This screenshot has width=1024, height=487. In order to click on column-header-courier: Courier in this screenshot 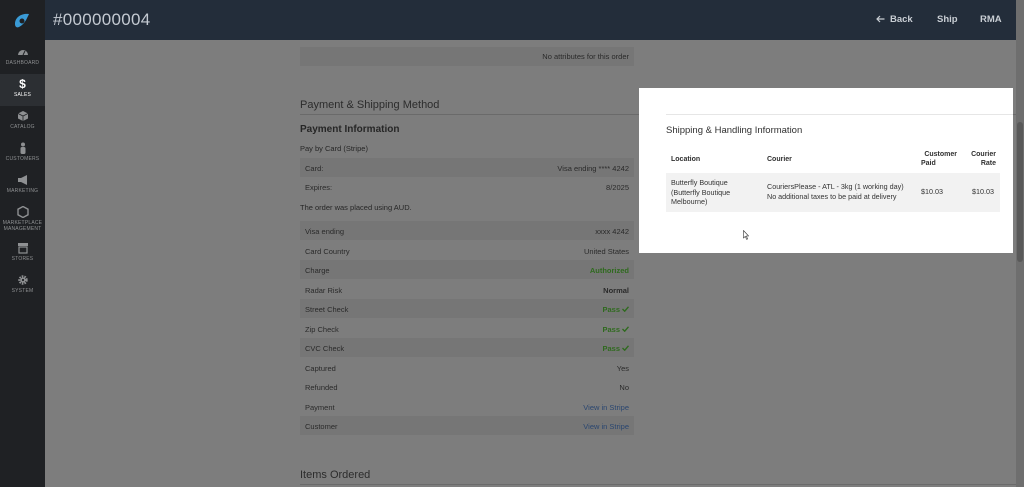, I will do `click(779, 159)`.